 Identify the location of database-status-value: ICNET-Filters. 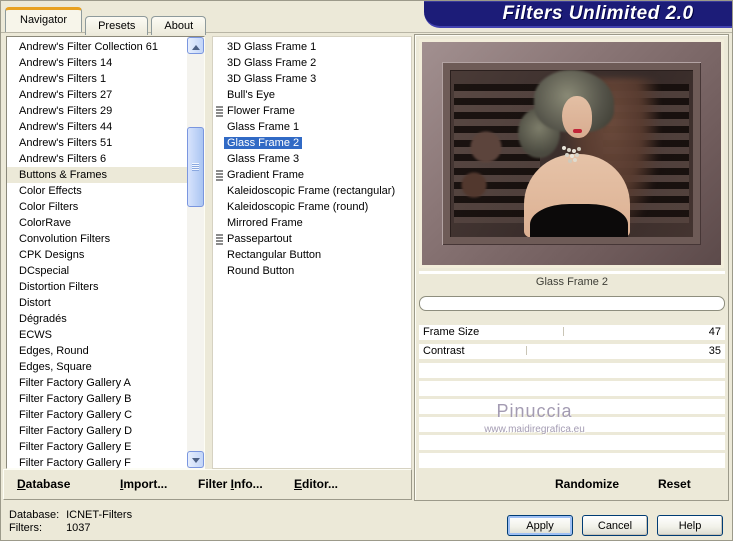
(99, 515).